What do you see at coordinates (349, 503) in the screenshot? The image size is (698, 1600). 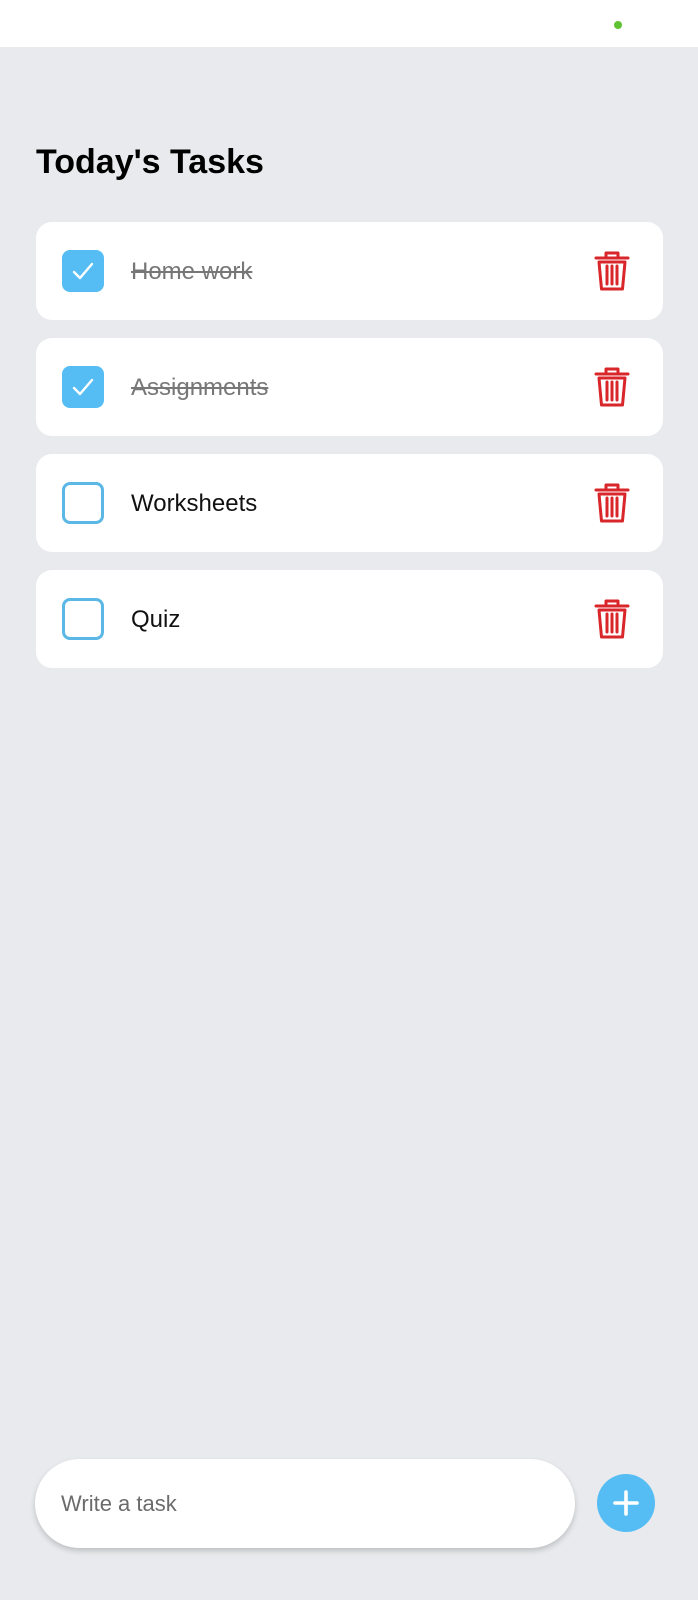 I see `task-item: Worksheets` at bounding box center [349, 503].